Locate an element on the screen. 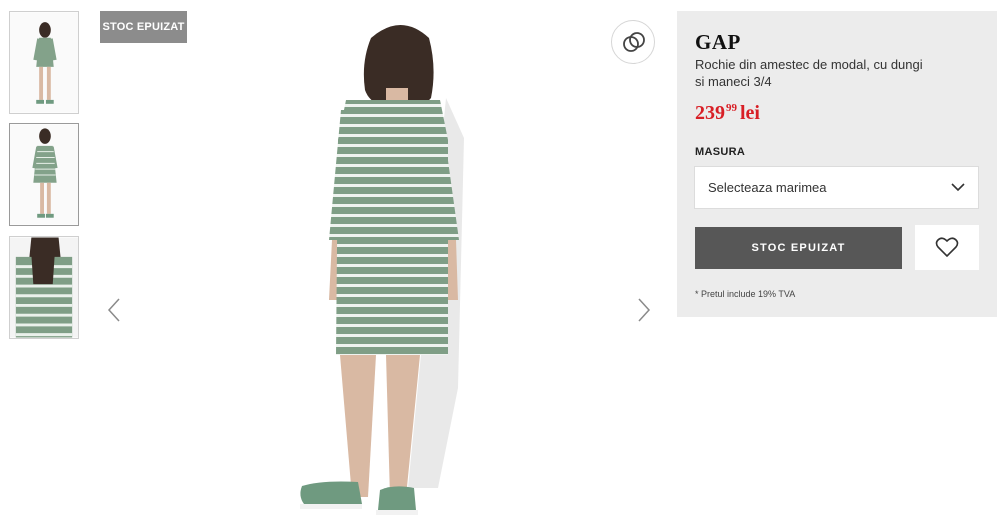  share-button is located at coordinates (633, 42).